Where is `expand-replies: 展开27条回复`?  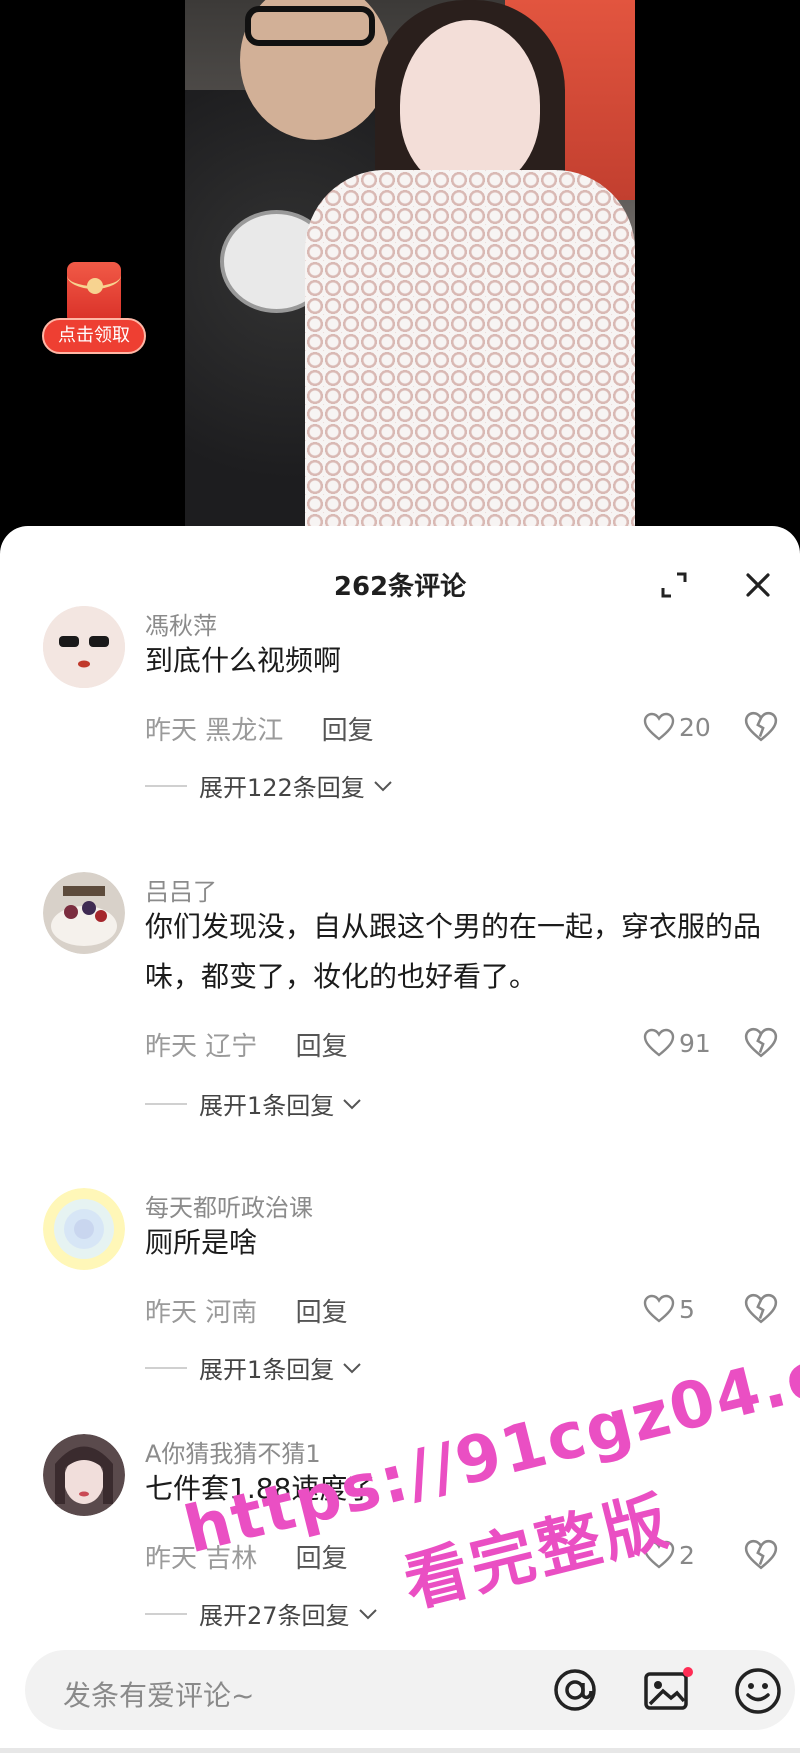 expand-replies: 展开27条回复 is located at coordinates (262, 1613).